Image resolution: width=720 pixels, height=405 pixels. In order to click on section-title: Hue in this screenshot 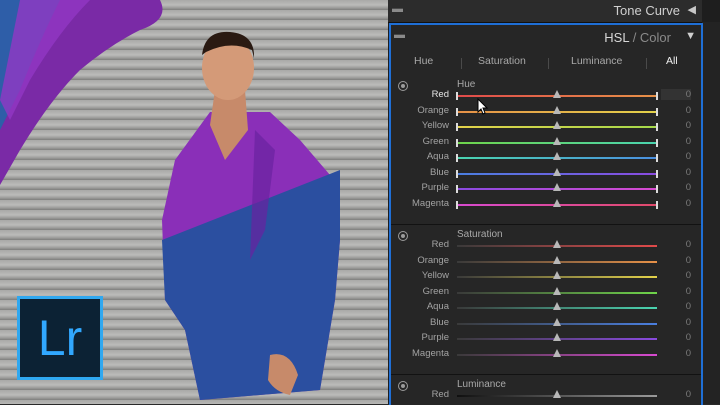, I will do `click(466, 84)`.